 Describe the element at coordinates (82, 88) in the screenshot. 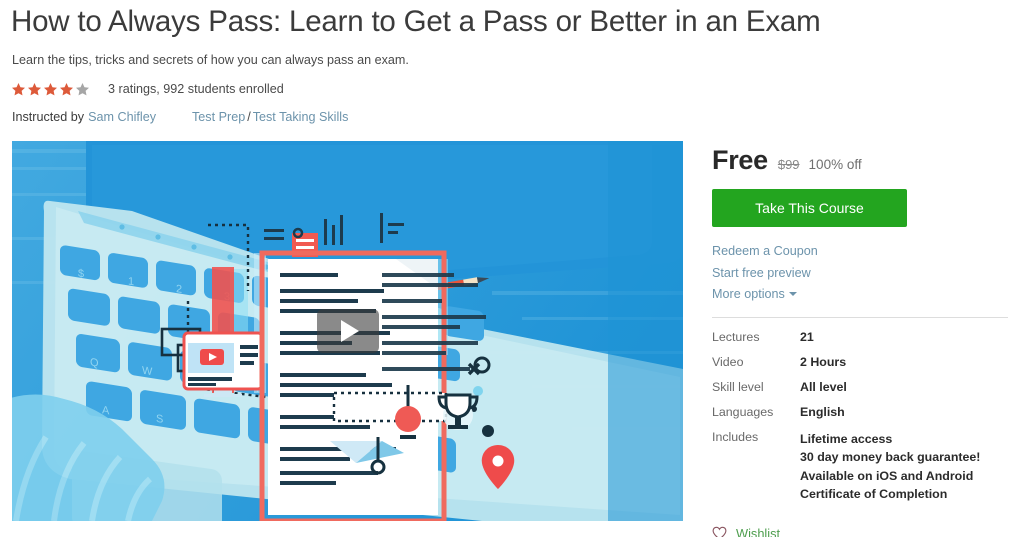

I see `star-empty-icon` at that location.